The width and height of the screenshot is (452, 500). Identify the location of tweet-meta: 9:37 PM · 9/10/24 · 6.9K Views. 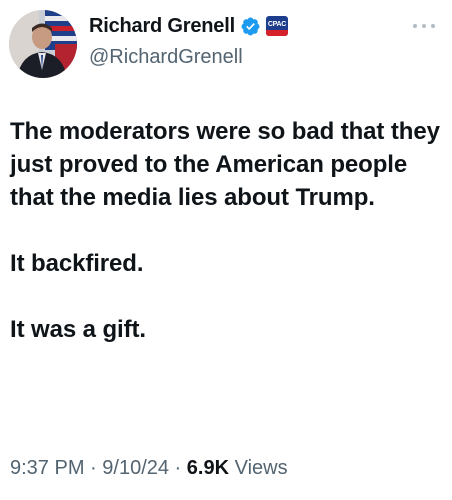
(149, 468).